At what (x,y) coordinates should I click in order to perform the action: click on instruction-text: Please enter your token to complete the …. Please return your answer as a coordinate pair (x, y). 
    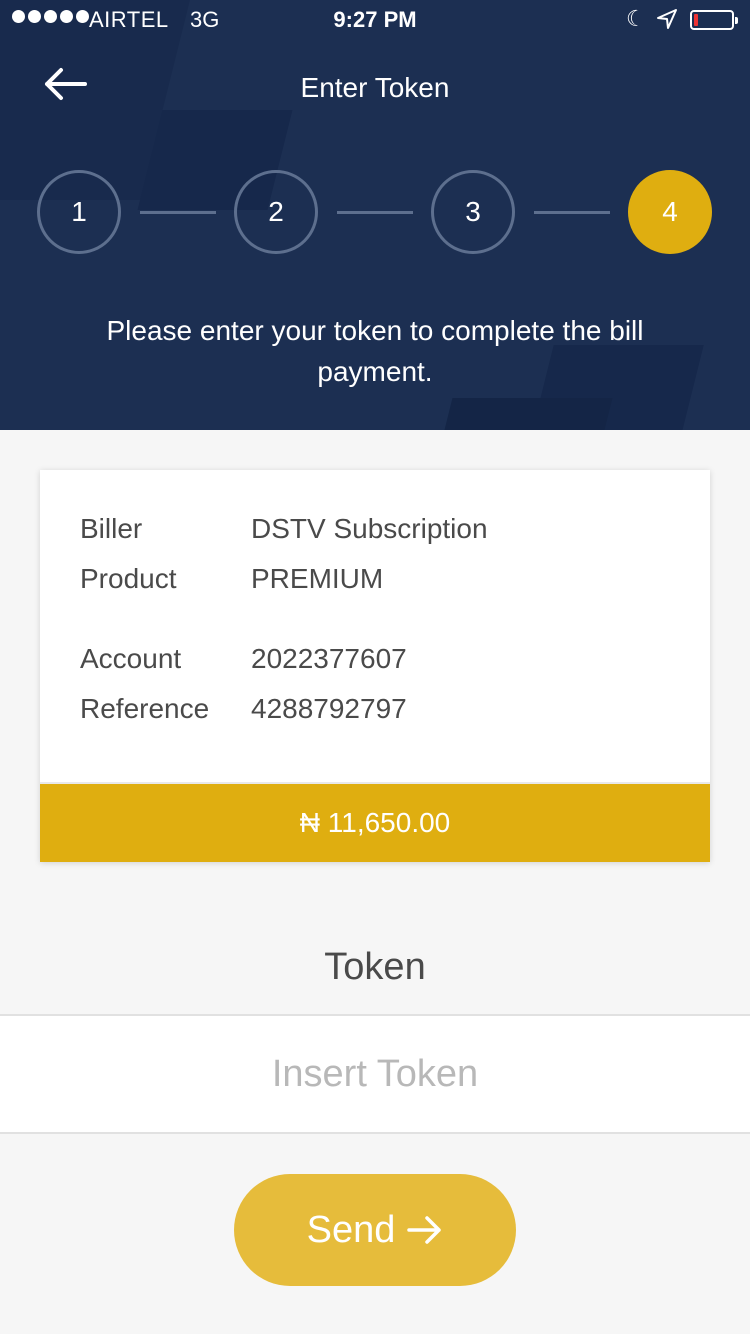
    Looking at the image, I should click on (375, 351).